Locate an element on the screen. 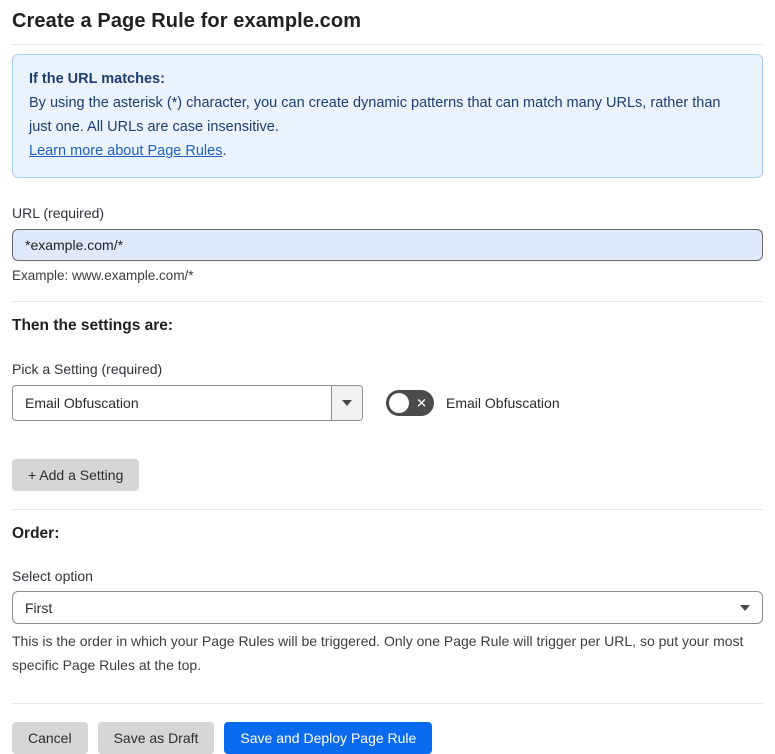  save-and-deploy-button: Save and Deploy Page Rule is located at coordinates (328, 738).